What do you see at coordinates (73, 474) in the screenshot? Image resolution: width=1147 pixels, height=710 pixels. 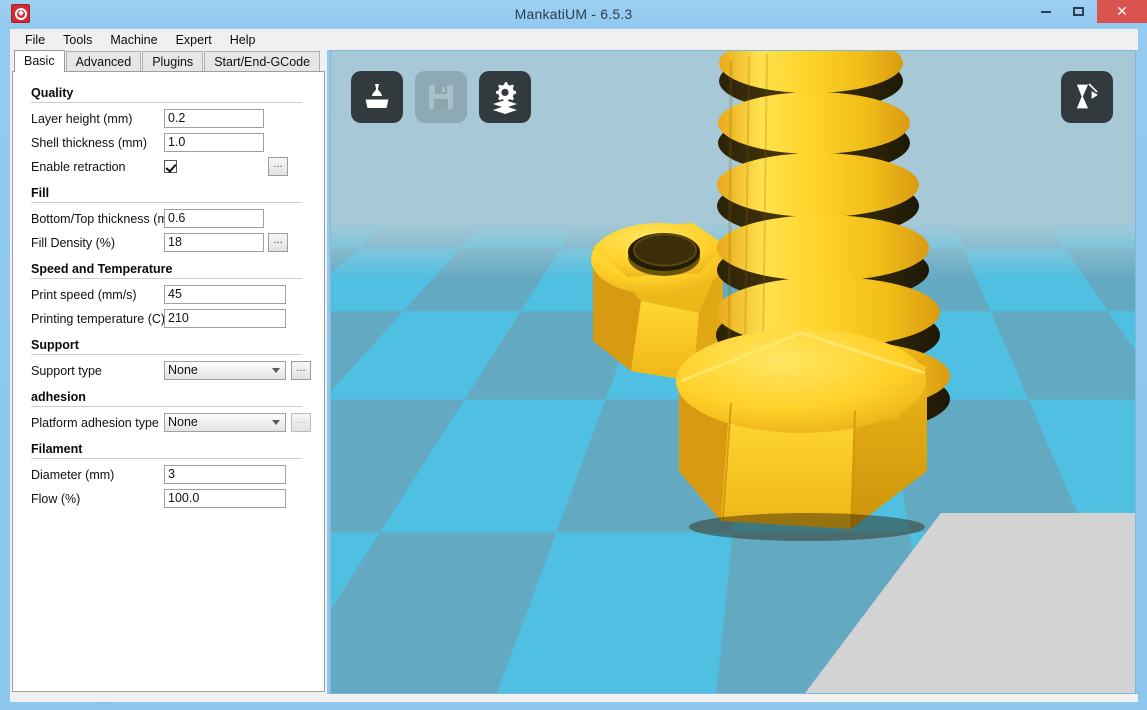 I see `setting-label: Diameter (mm)` at bounding box center [73, 474].